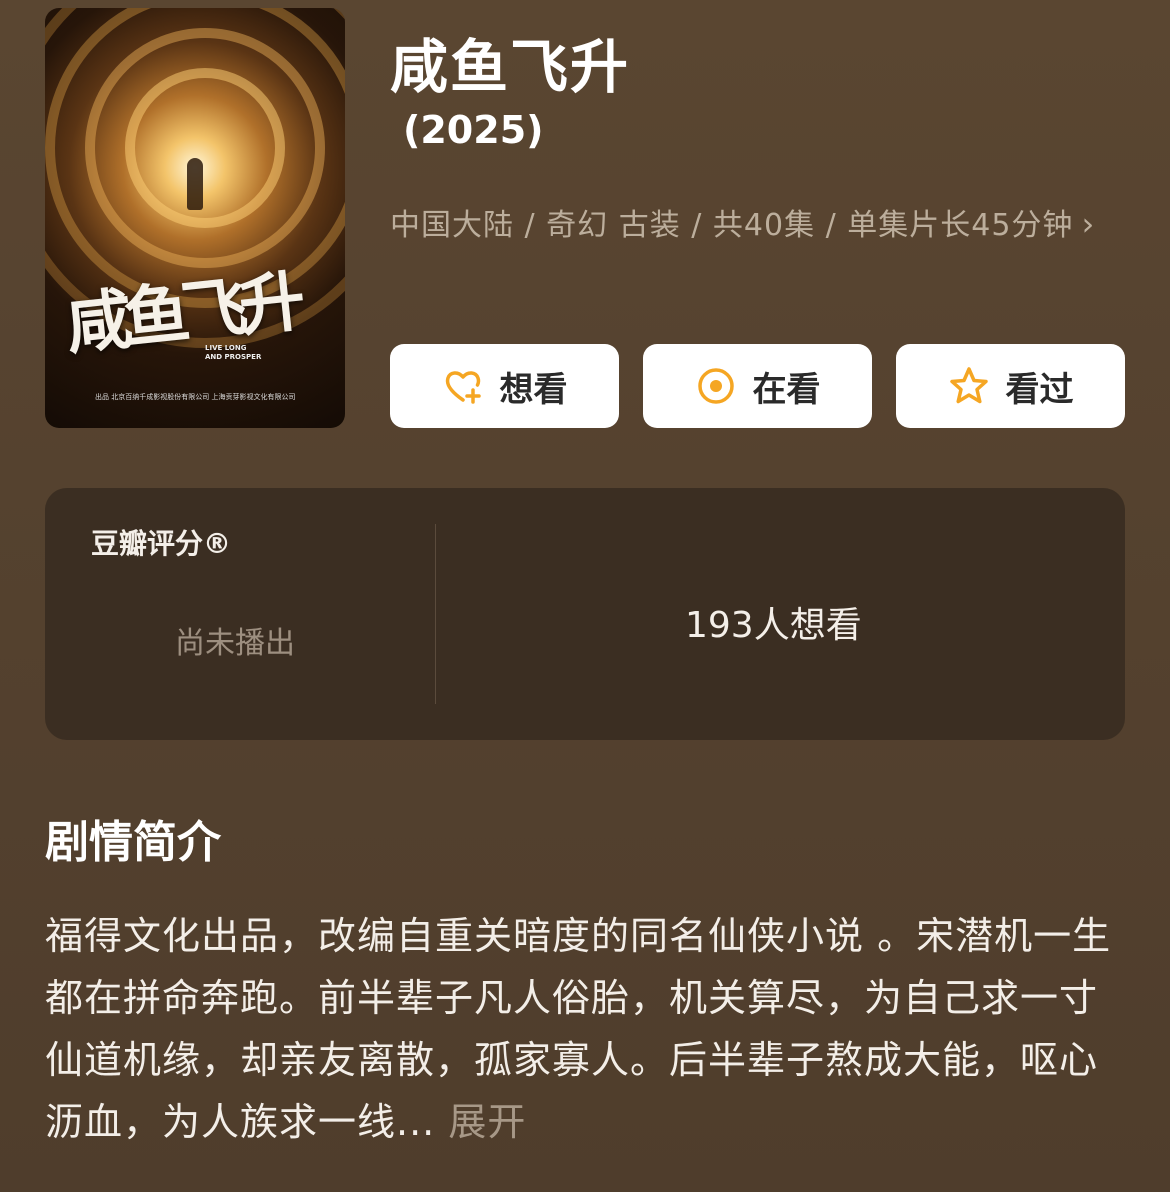 This screenshot has width=1170, height=1192. I want to click on bottom-fade, so click(585, 1172).